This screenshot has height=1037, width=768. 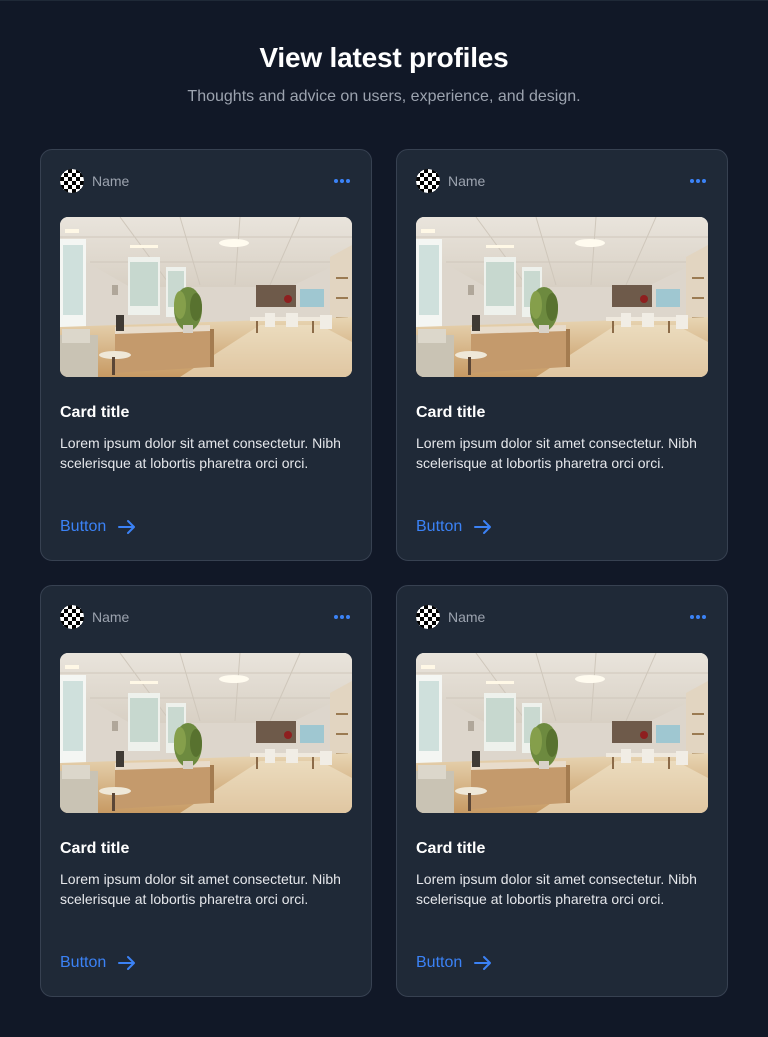 What do you see at coordinates (384, 57) in the screenshot?
I see `page-title: View latest profiles` at bounding box center [384, 57].